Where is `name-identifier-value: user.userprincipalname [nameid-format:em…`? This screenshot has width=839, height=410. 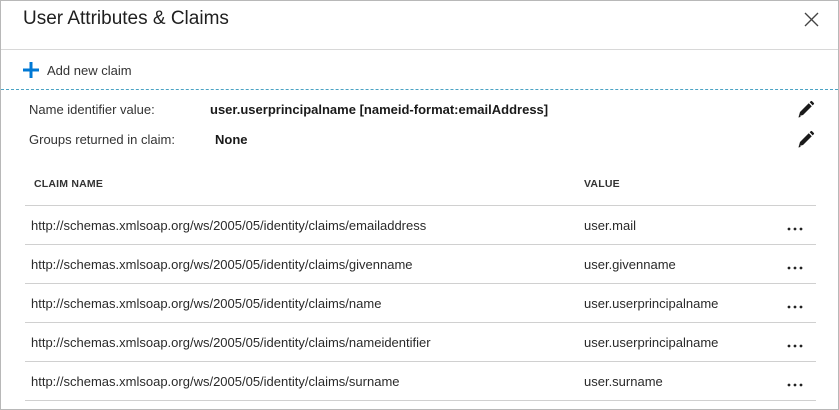 name-identifier-value: user.userprincipalname [nameid-format:em… is located at coordinates (379, 109).